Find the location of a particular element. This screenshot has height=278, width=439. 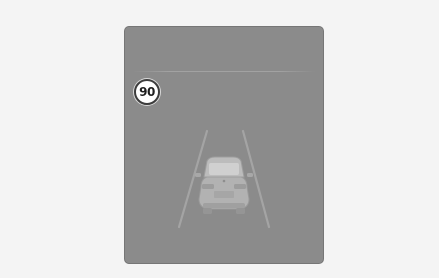

right-lane-line is located at coordinates (256, 179).